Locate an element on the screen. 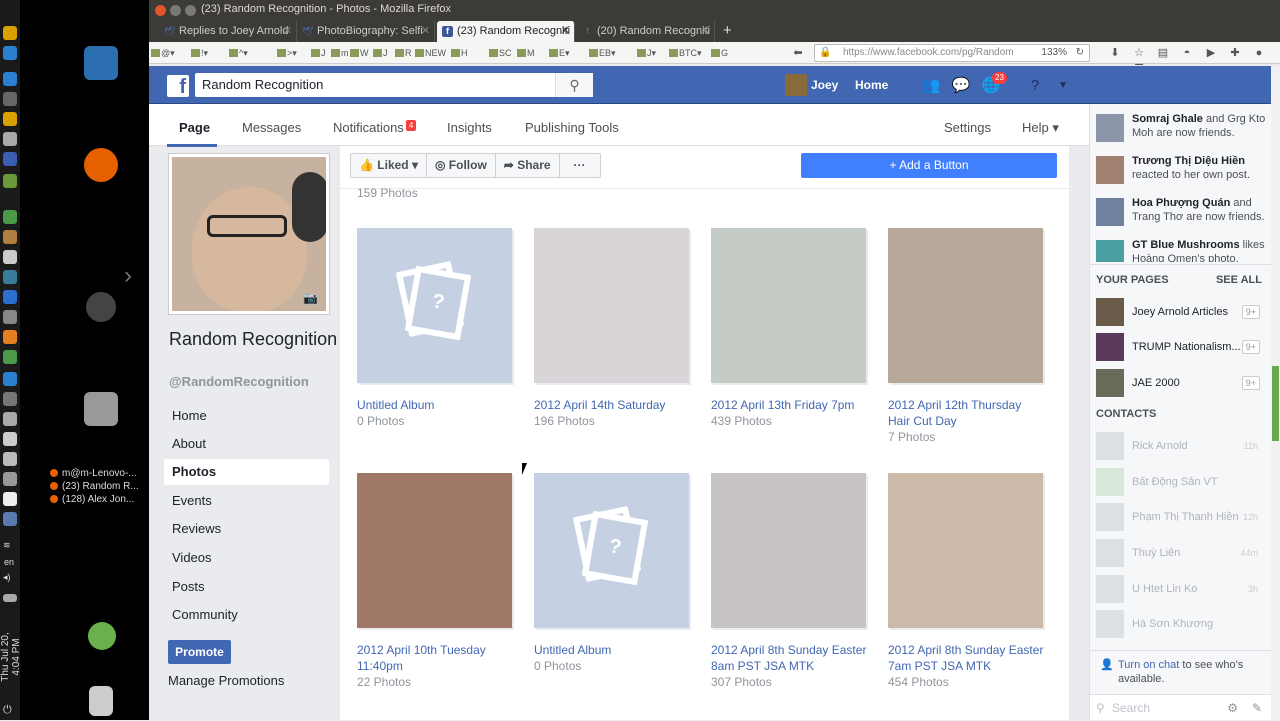 Image resolution: width=1280 pixels, height=721 pixels. bookmark: SC is located at coordinates (500, 53).